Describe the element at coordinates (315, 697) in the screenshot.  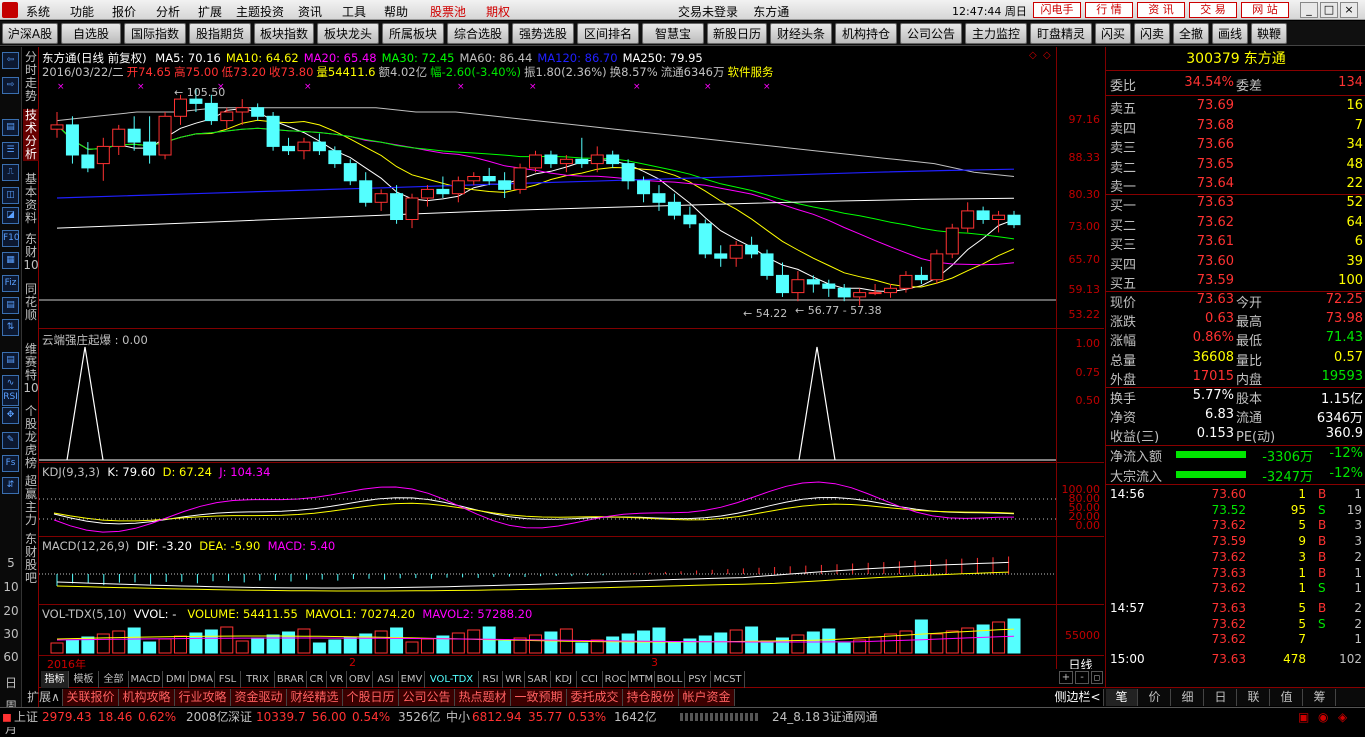
I see `feature-tab: 财经精选` at that location.